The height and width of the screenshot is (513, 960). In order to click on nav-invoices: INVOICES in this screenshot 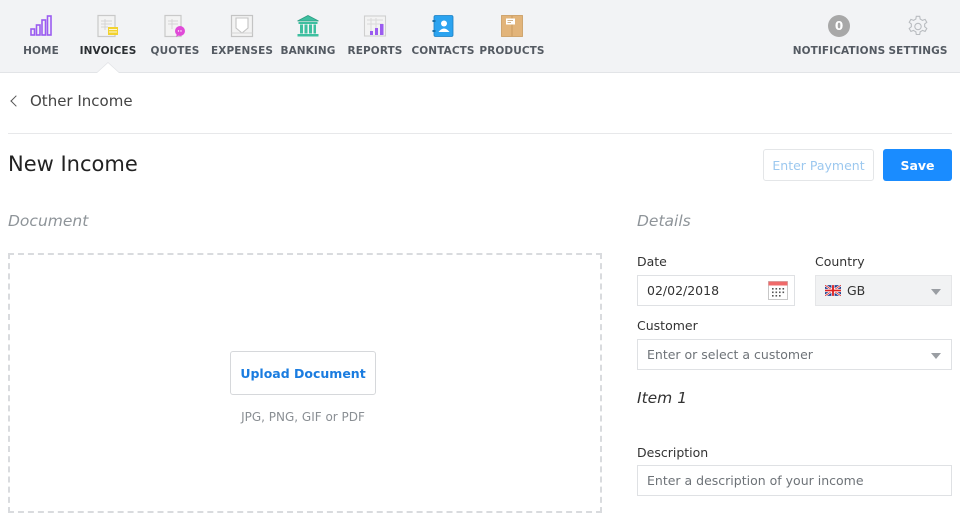, I will do `click(108, 36)`.